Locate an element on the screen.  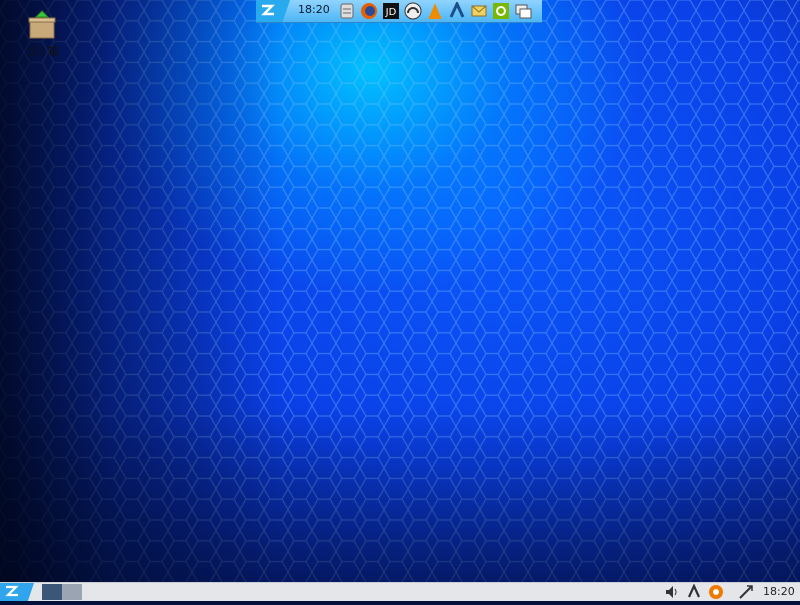
updates-icon is located at coordinates (716, 592).